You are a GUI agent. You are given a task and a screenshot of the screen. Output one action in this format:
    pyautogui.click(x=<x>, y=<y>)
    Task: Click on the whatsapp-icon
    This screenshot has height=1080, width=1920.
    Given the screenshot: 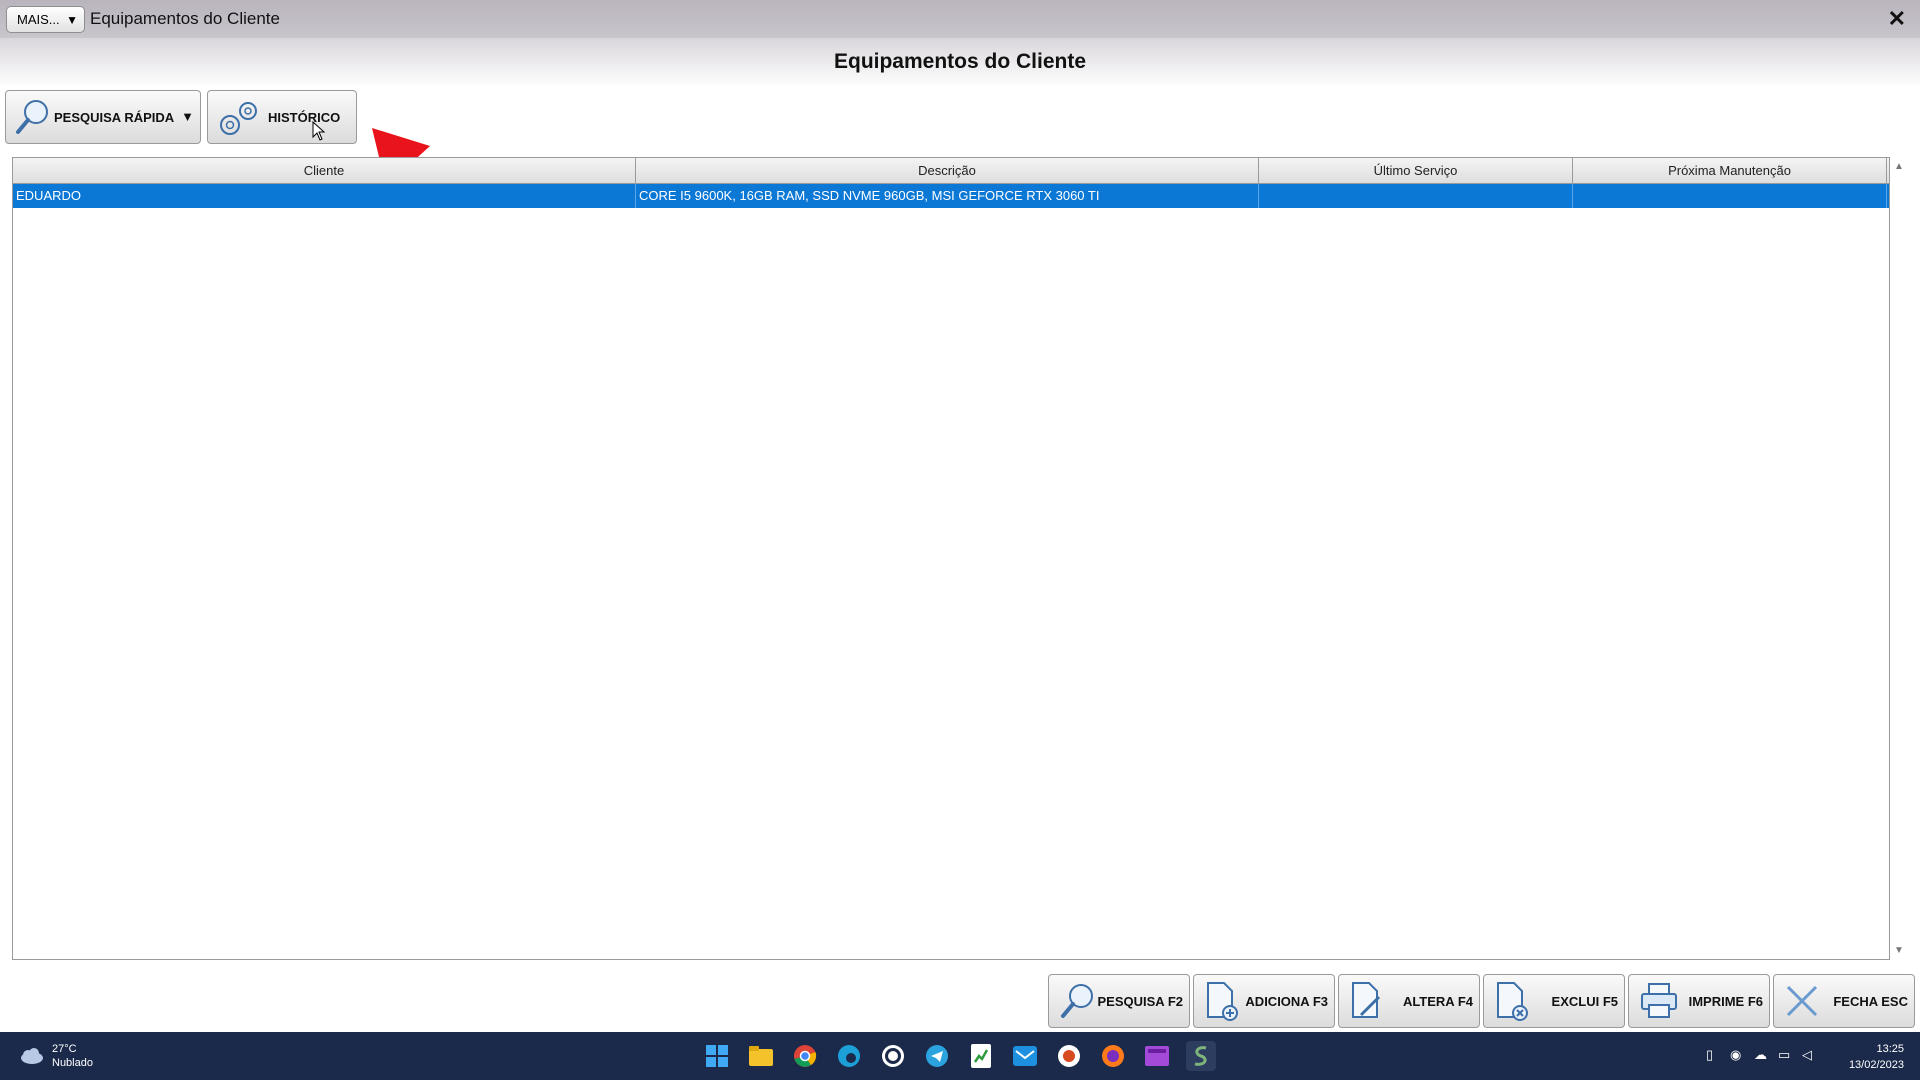 What is the action you would take?
    pyautogui.click(x=893, y=1056)
    